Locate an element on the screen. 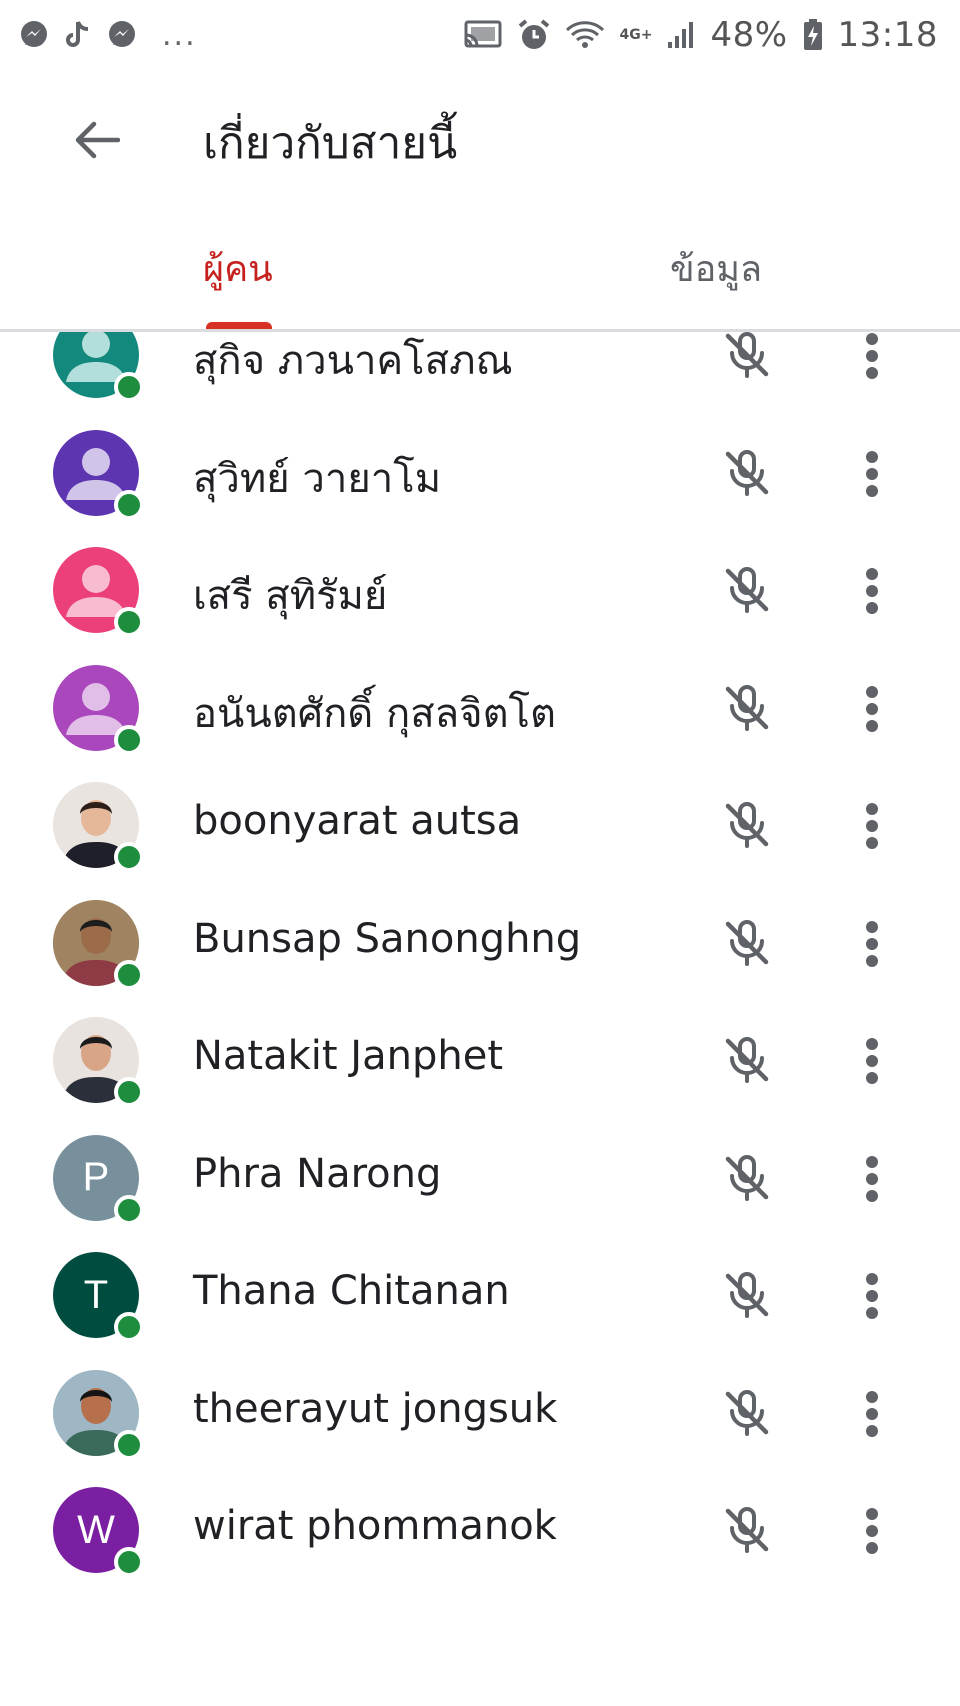  avatar: P is located at coordinates (98, 1179).